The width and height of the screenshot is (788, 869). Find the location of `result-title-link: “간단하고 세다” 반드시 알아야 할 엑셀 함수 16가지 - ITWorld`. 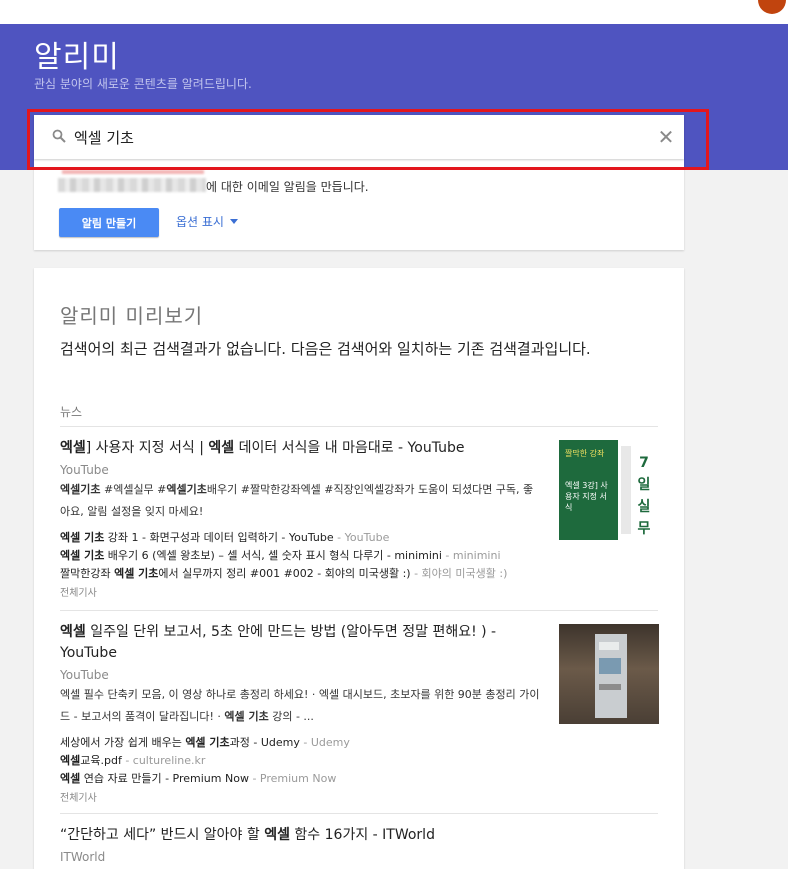

result-title-link: “간단하고 세다” 반드시 알아야 할 엑셀 함수 16가지 - ITWorld is located at coordinates (290, 835).